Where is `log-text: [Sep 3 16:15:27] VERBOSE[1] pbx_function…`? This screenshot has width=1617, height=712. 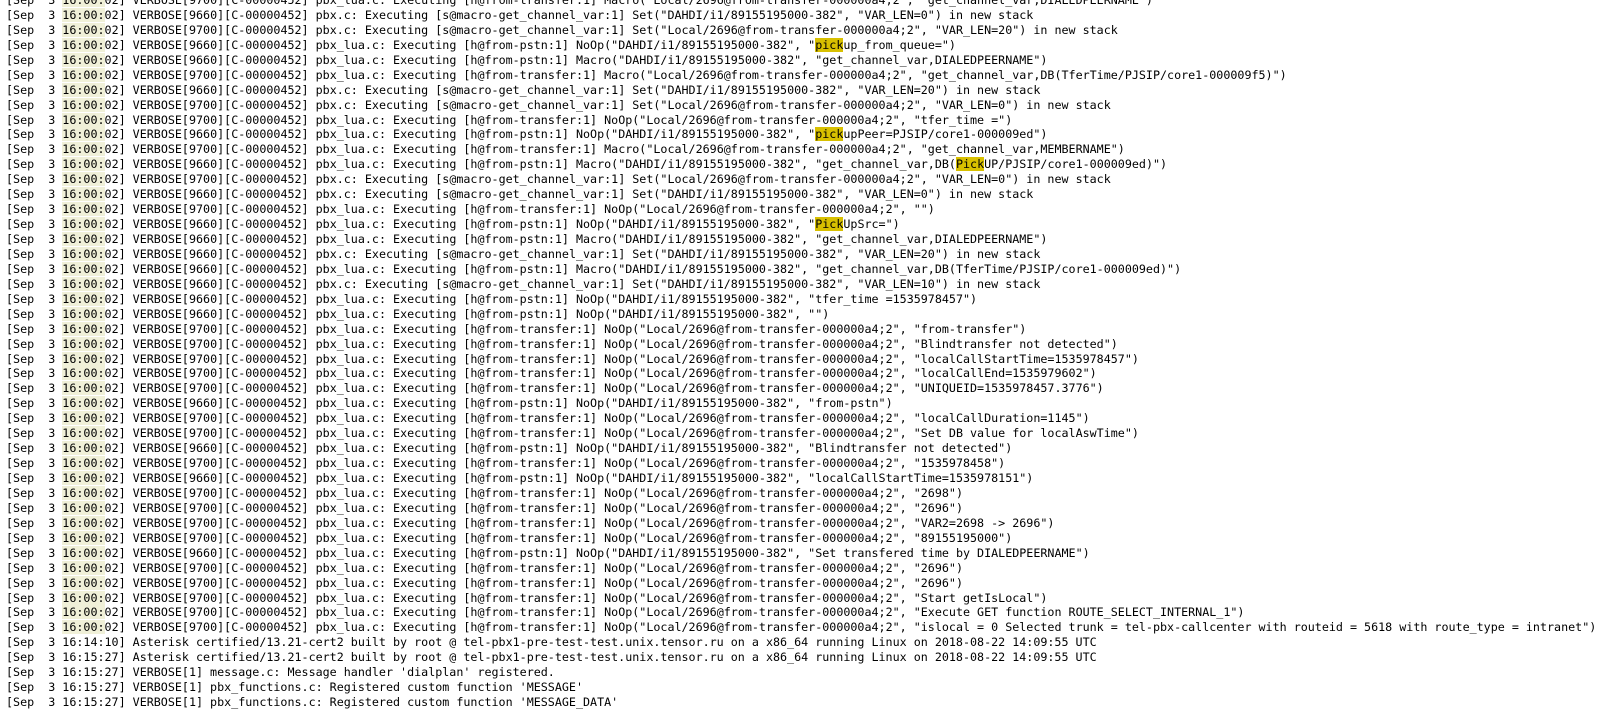 log-text: [Sep 3 16:15:27] VERBOSE[1] pbx_function… is located at coordinates (294, 687).